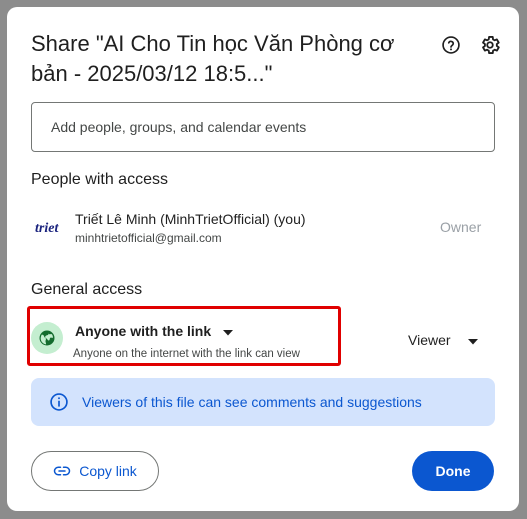 This screenshot has height=519, width=527. Describe the element at coordinates (490, 45) in the screenshot. I see `gear-icon` at that location.